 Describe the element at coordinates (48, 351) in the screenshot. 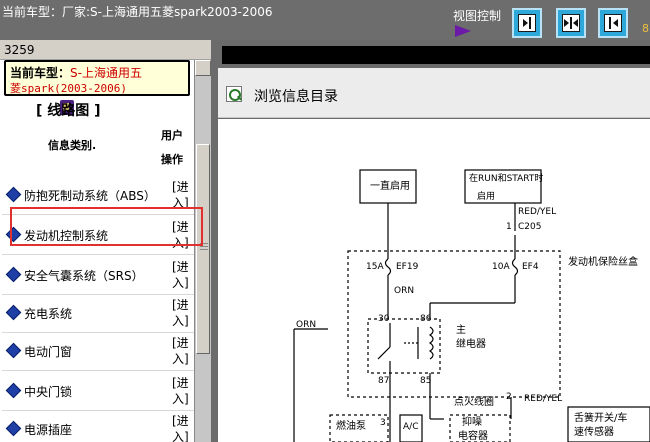

I see `list-item-label: 电动门窗` at that location.